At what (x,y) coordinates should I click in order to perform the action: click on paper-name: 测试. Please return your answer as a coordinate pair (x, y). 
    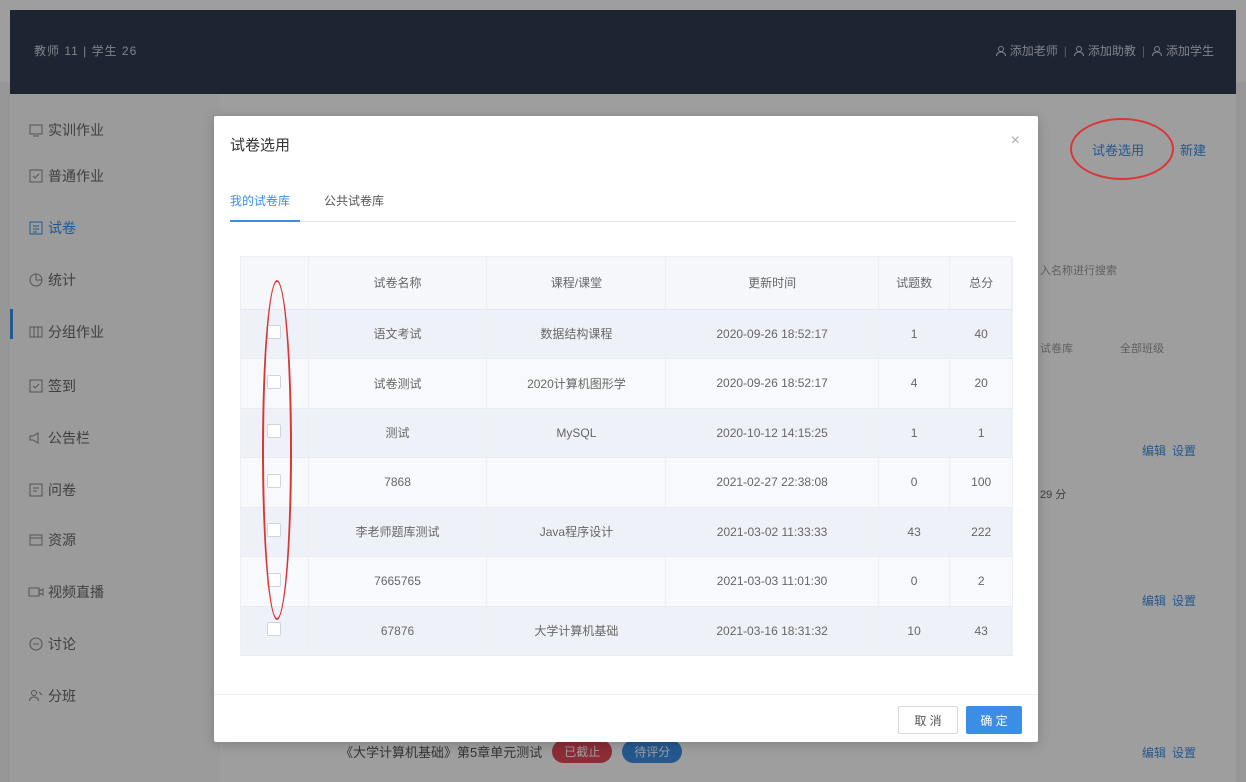
    Looking at the image, I should click on (398, 433).